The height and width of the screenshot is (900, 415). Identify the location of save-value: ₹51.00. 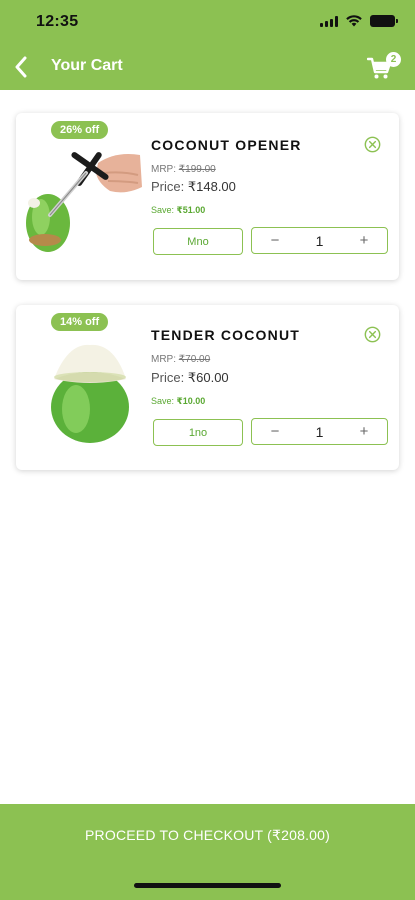
(191, 210).